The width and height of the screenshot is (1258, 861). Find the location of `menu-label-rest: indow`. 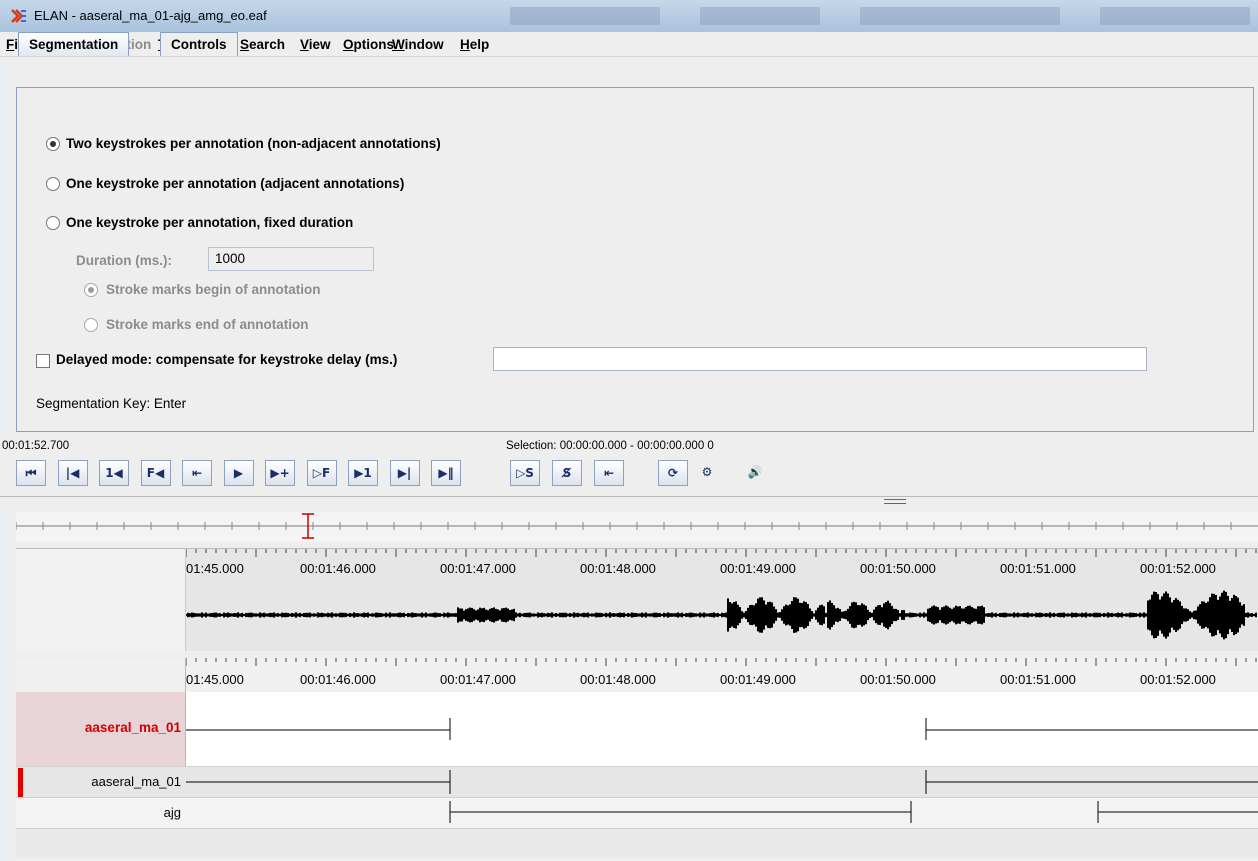

menu-label-rest: indow is located at coordinates (424, 44).